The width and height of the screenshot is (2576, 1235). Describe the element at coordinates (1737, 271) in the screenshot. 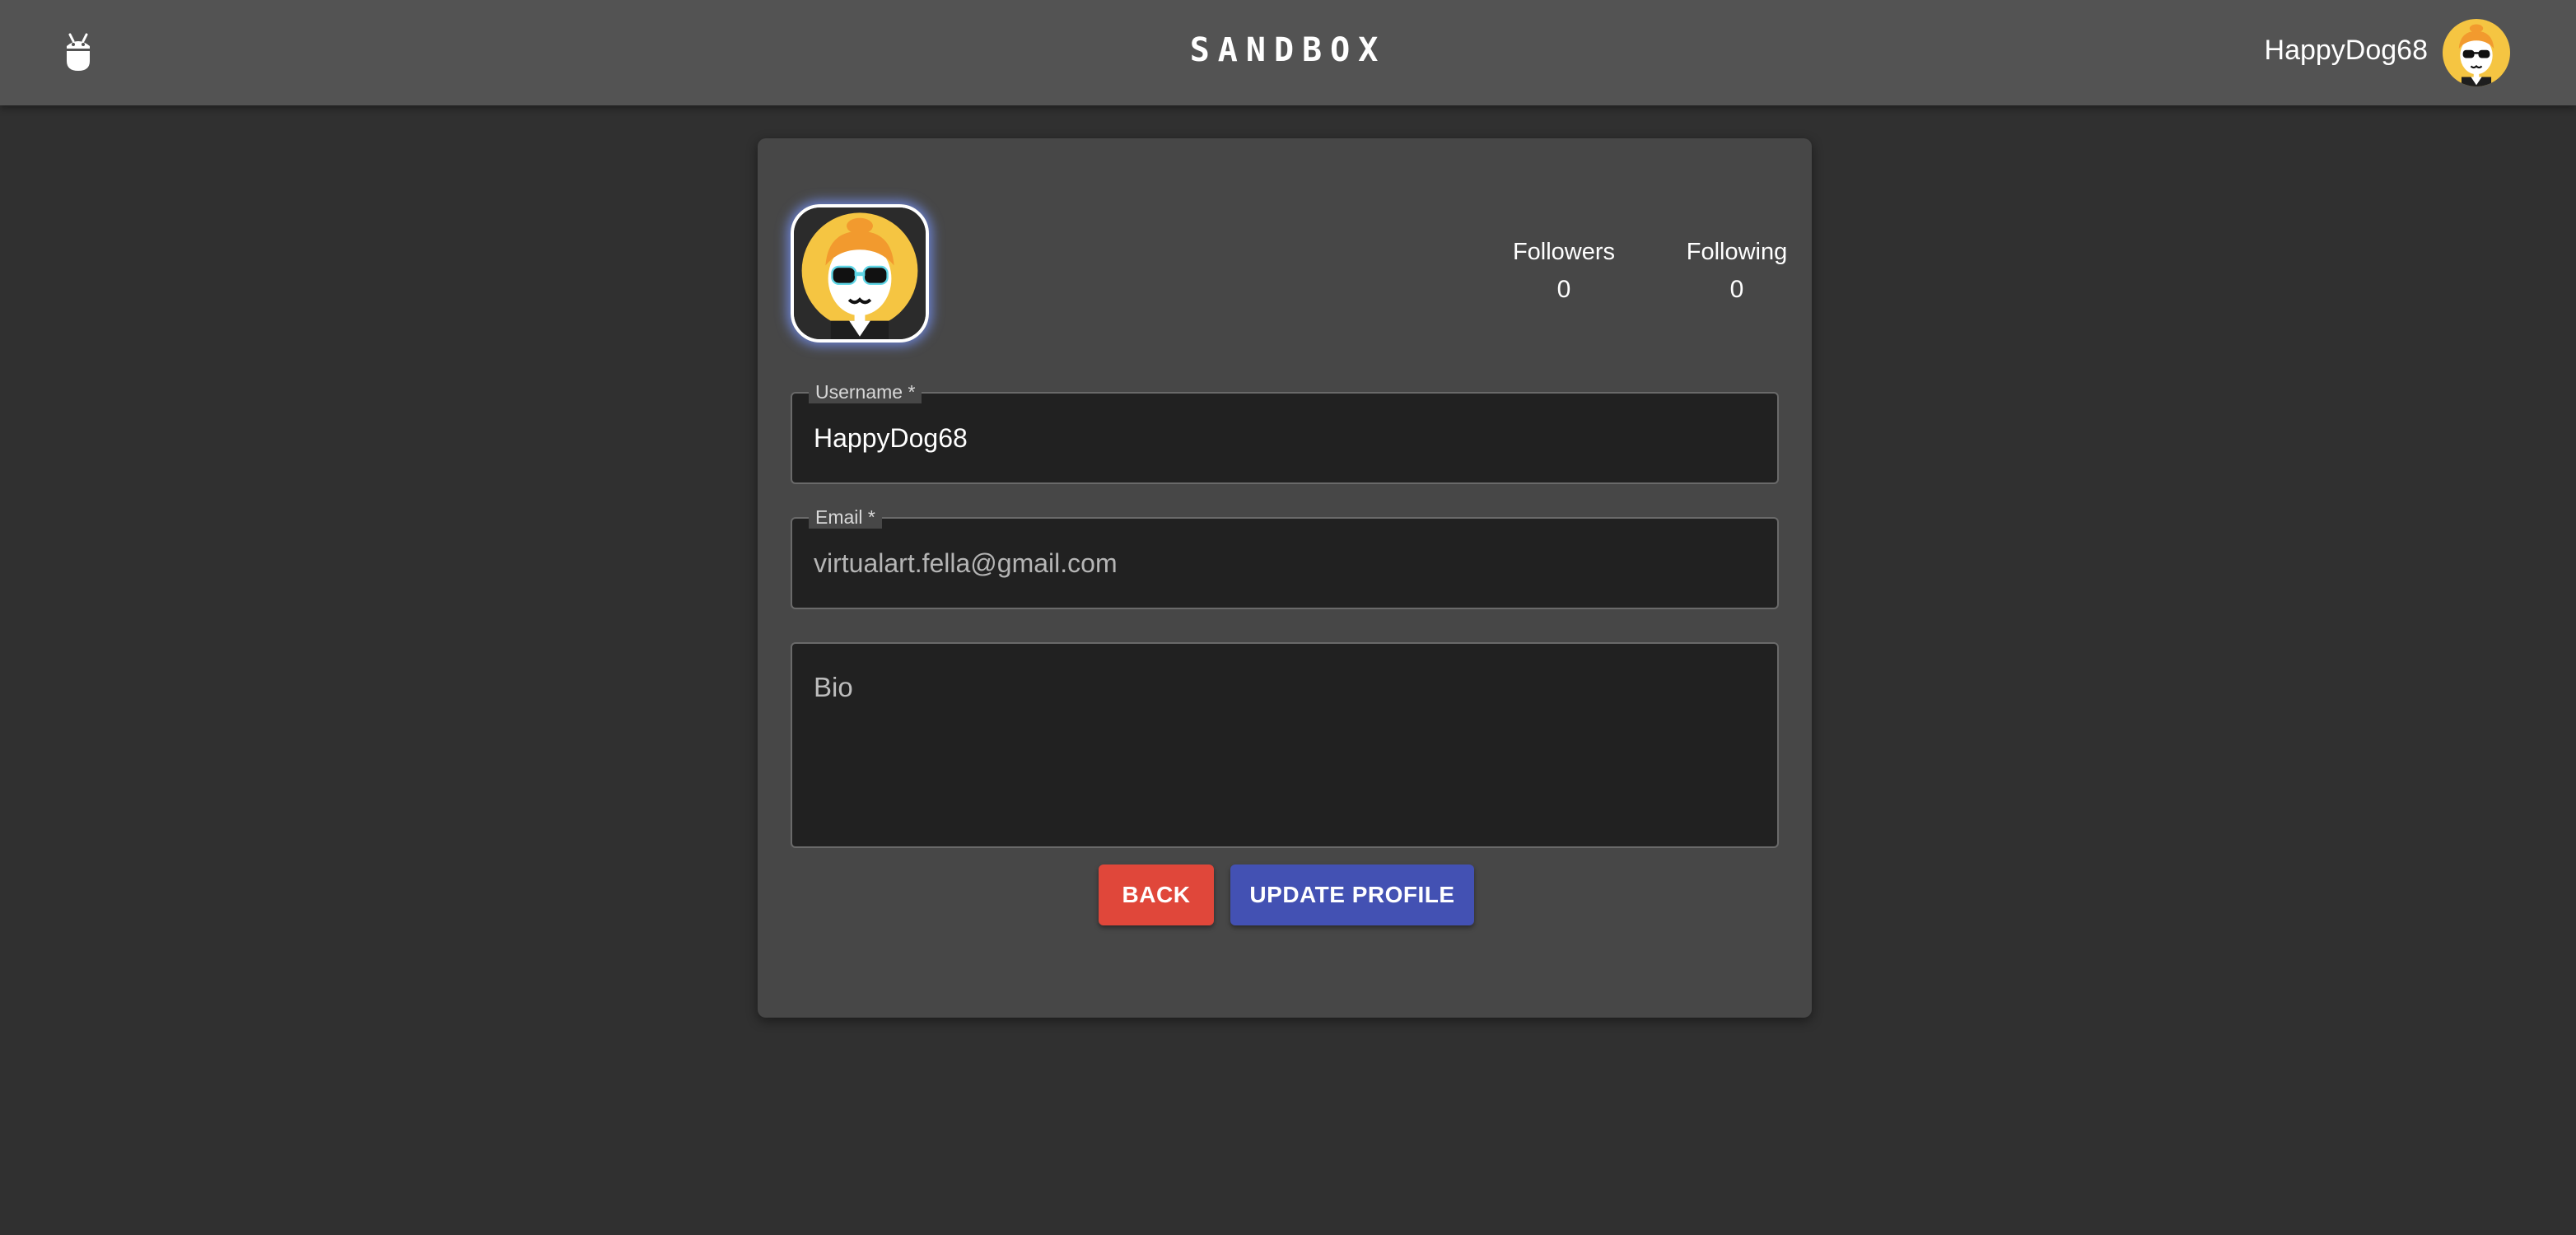

I see `following-stat: Following 0` at that location.